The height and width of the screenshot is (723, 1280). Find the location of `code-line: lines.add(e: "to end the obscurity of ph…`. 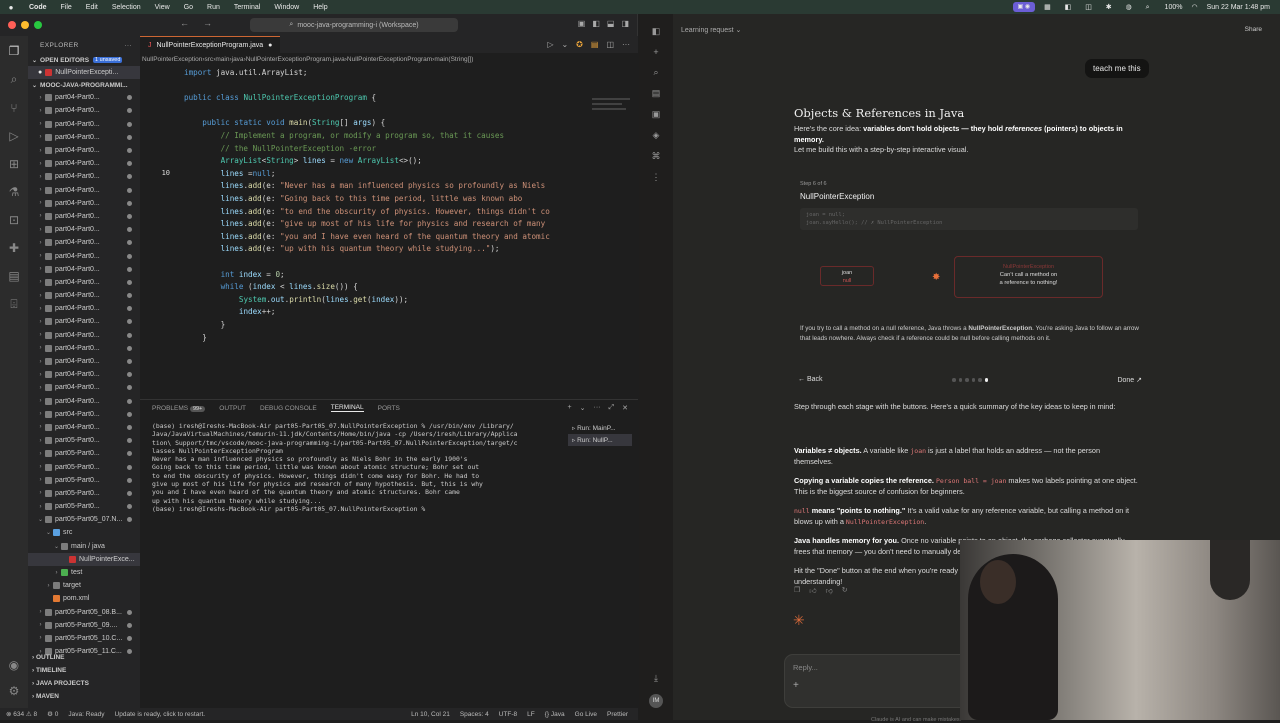

code-line: lines.add(e: "to end the obscurity of ph… is located at coordinates (367, 211).